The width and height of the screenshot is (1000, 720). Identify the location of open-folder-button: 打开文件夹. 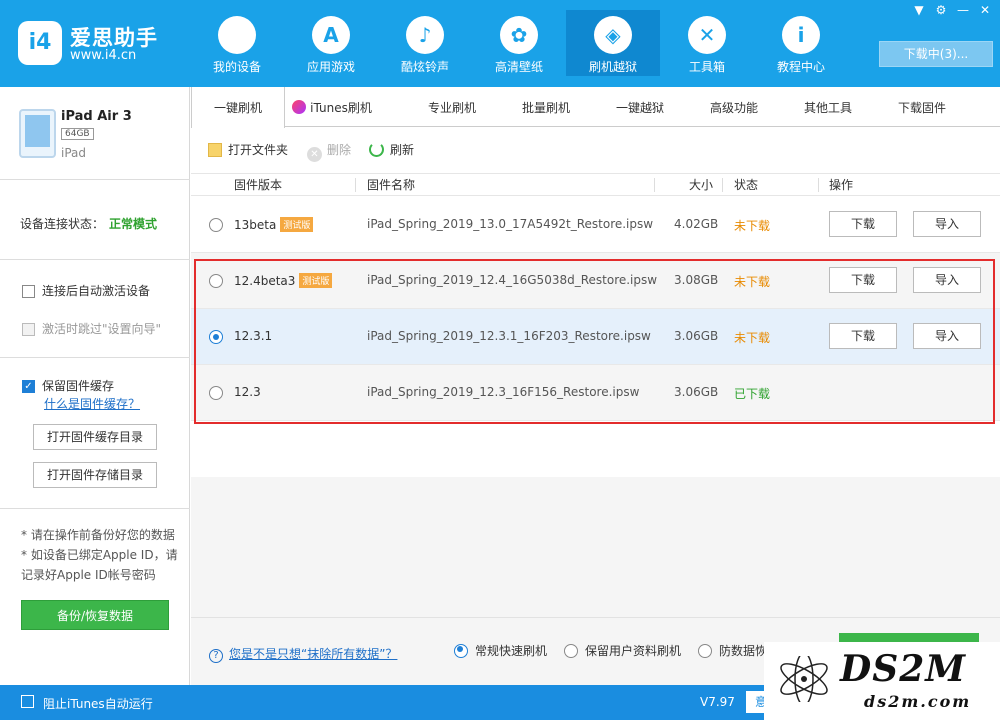
(248, 150).